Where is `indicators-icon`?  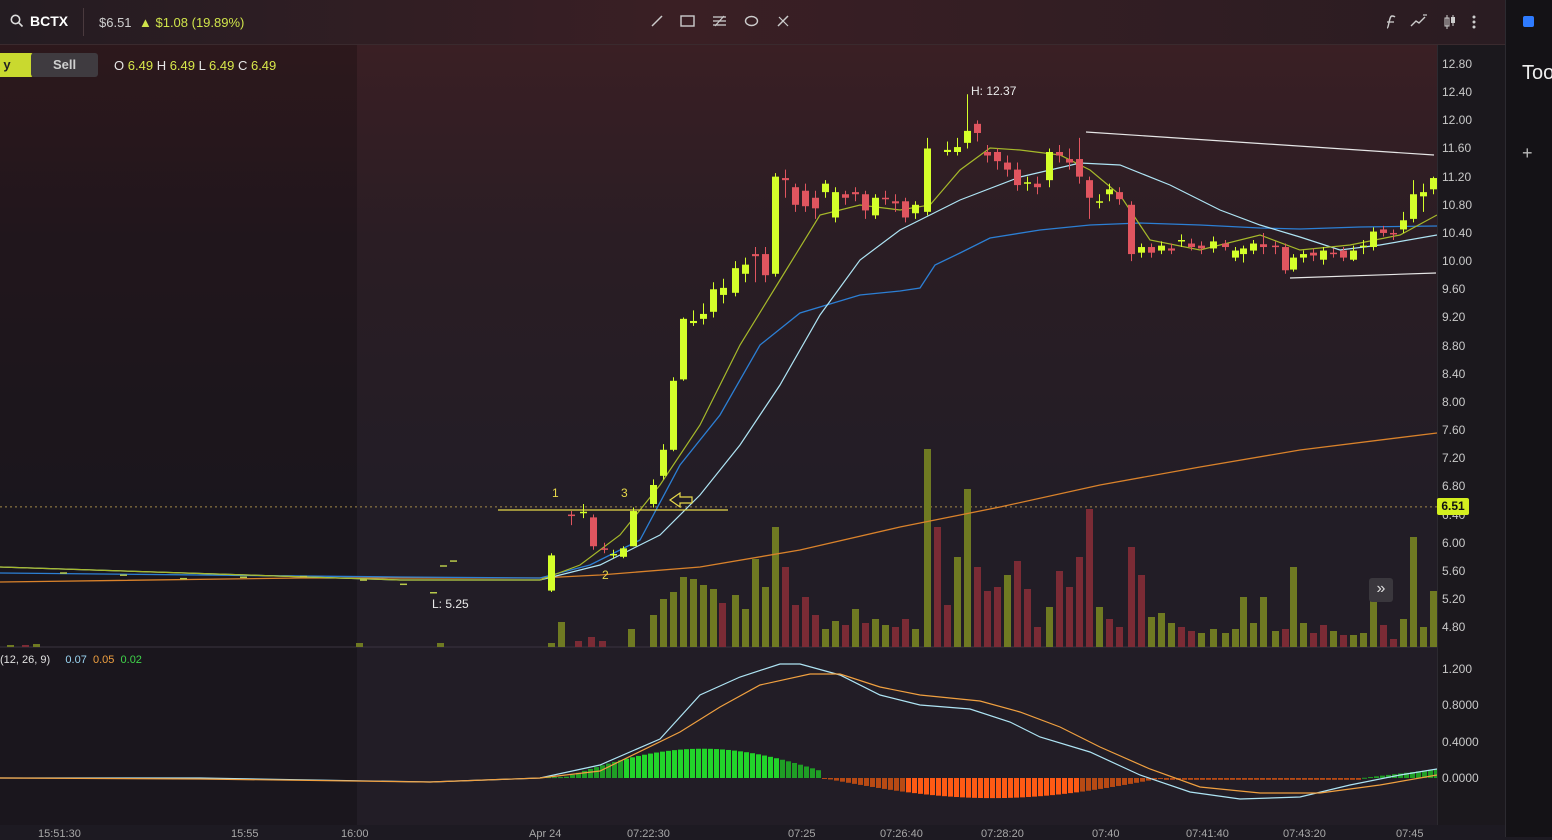 indicators-icon is located at coordinates (1391, 22).